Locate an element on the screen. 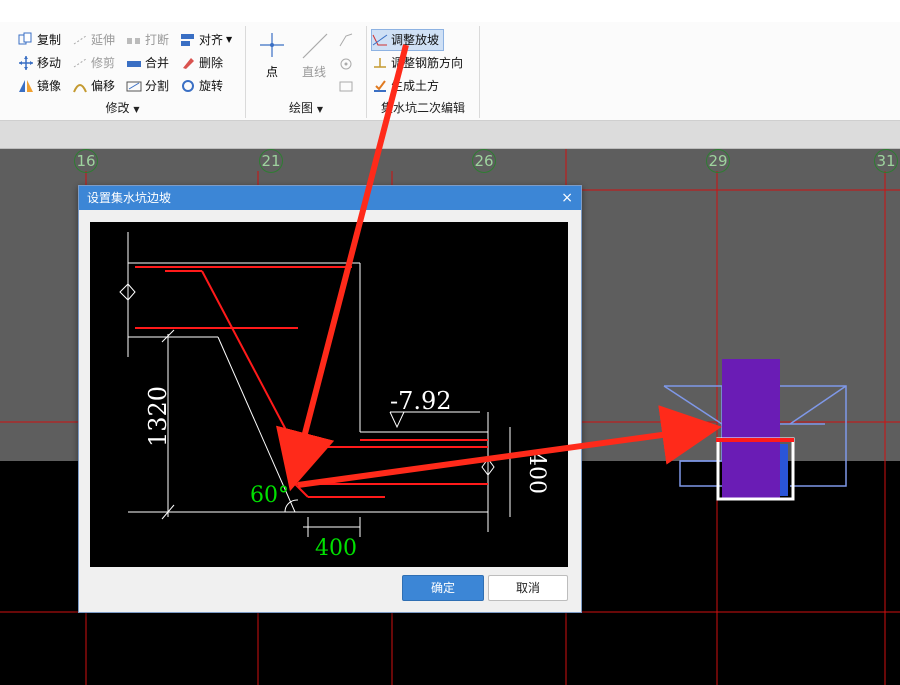 The image size is (900, 685). split-button: 分割 is located at coordinates (147, 86).